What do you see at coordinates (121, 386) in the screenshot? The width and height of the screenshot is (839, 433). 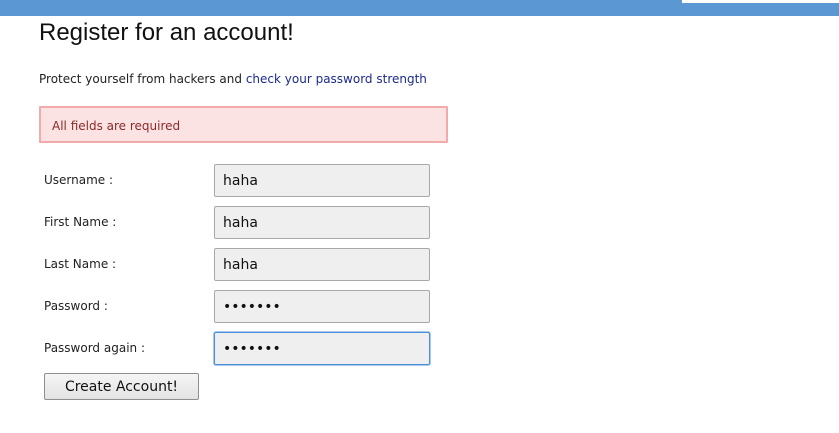 I see `create-account-button: Create Account!` at bounding box center [121, 386].